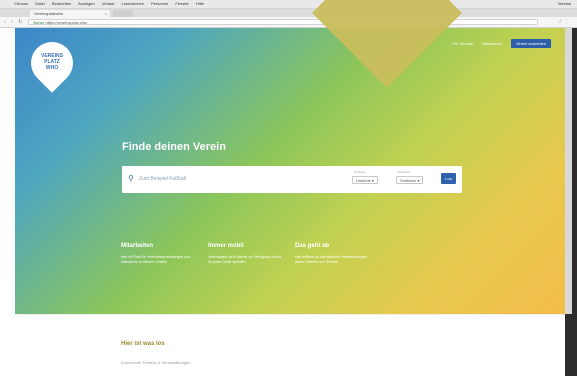  Describe the element at coordinates (462, 43) in the screenshot. I see `nav-link-vereine: Für Vereine` at that location.